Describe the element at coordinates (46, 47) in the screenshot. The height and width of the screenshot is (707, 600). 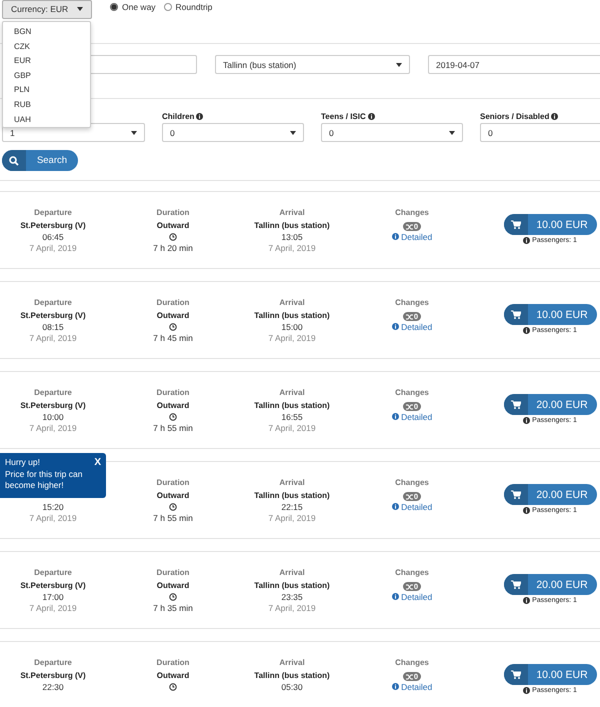
I see `currency-option: CZK` at that location.